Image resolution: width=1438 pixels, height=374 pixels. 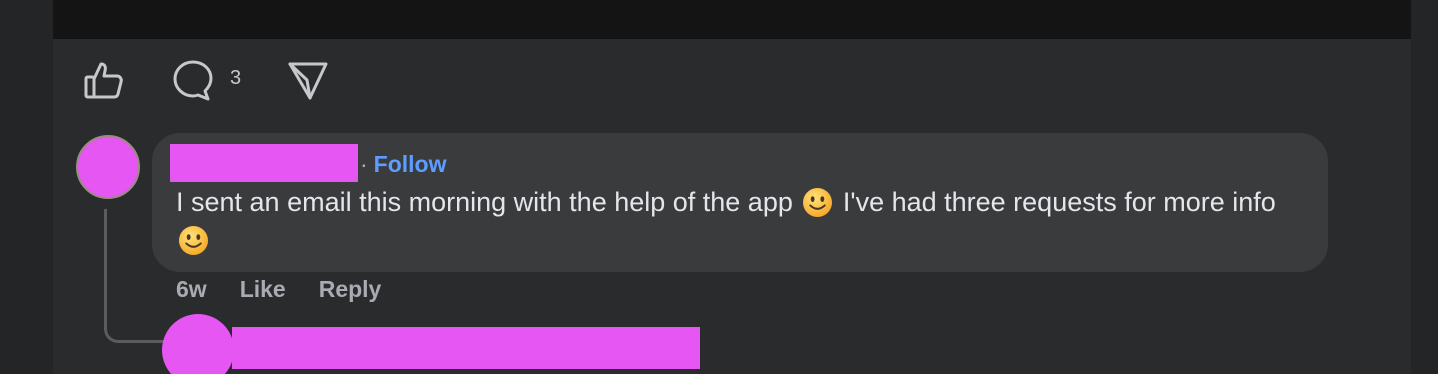 What do you see at coordinates (236, 77) in the screenshot?
I see `comment-count: 3` at bounding box center [236, 77].